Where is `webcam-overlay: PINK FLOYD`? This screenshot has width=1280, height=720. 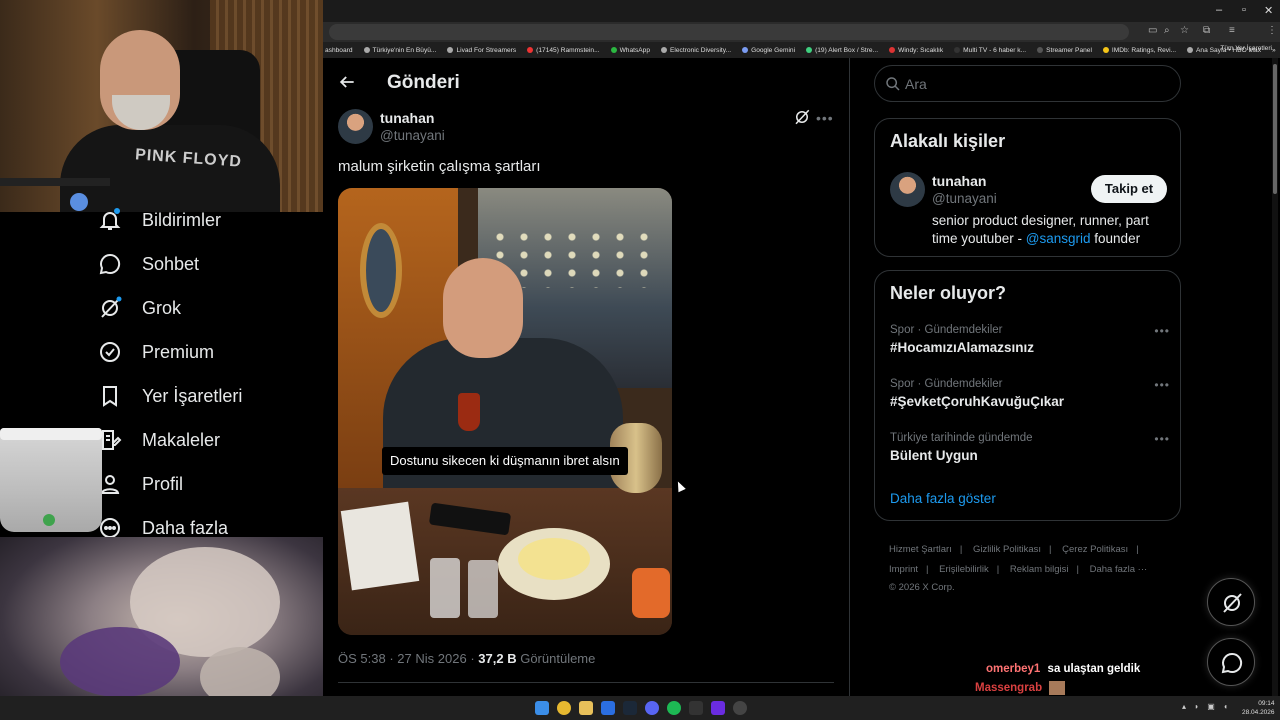
webcam-overlay: PINK FLOYD is located at coordinates (161, 106).